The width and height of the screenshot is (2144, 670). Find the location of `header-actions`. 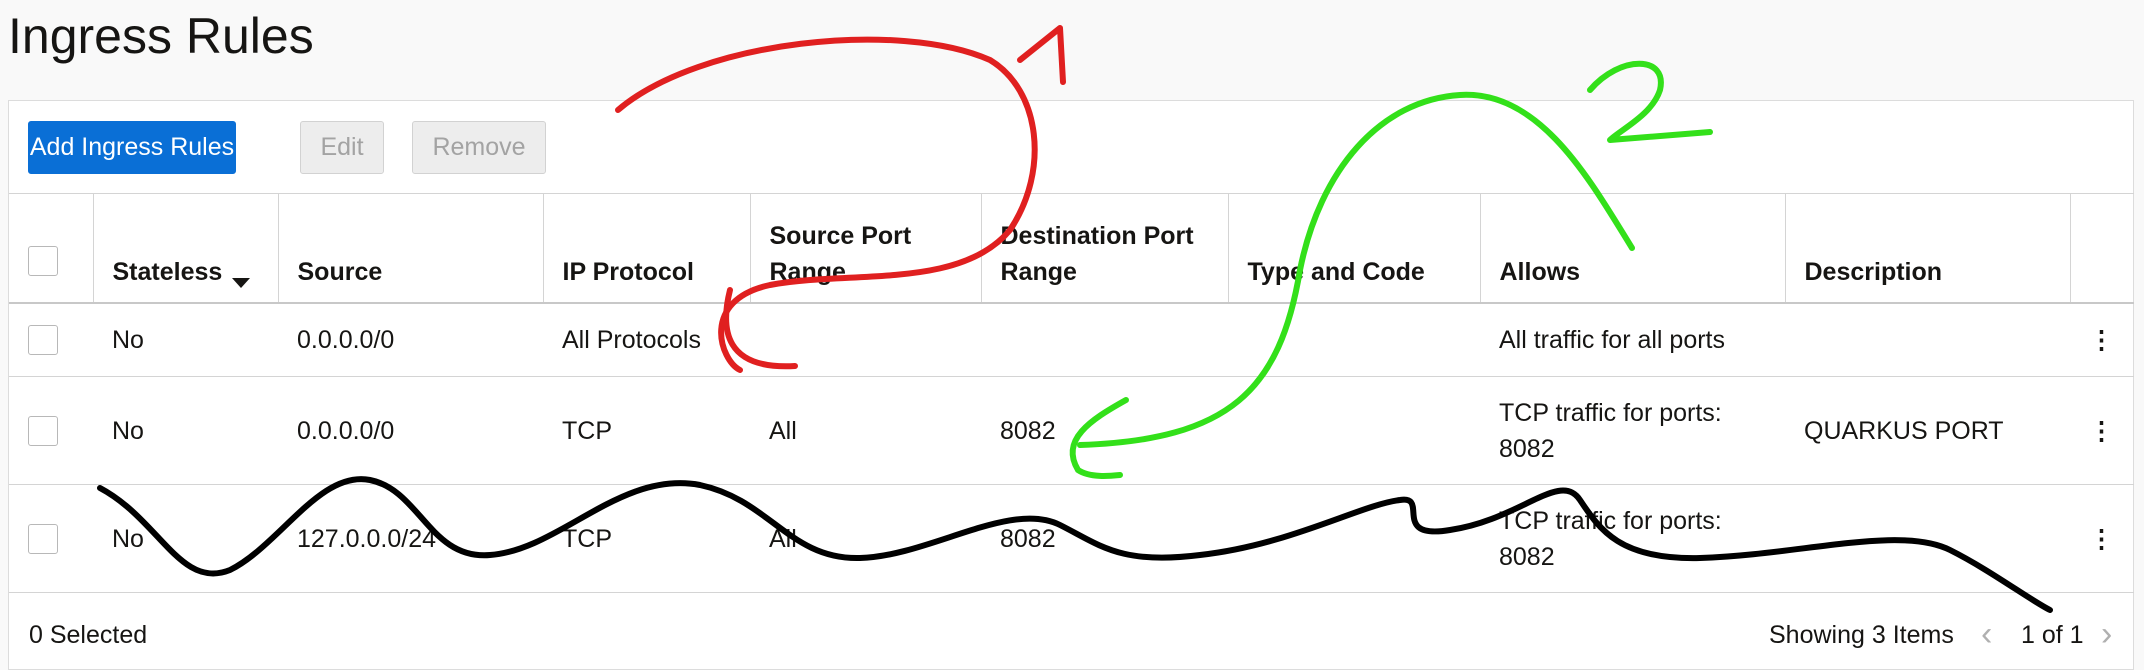

header-actions is located at coordinates (2102, 248).